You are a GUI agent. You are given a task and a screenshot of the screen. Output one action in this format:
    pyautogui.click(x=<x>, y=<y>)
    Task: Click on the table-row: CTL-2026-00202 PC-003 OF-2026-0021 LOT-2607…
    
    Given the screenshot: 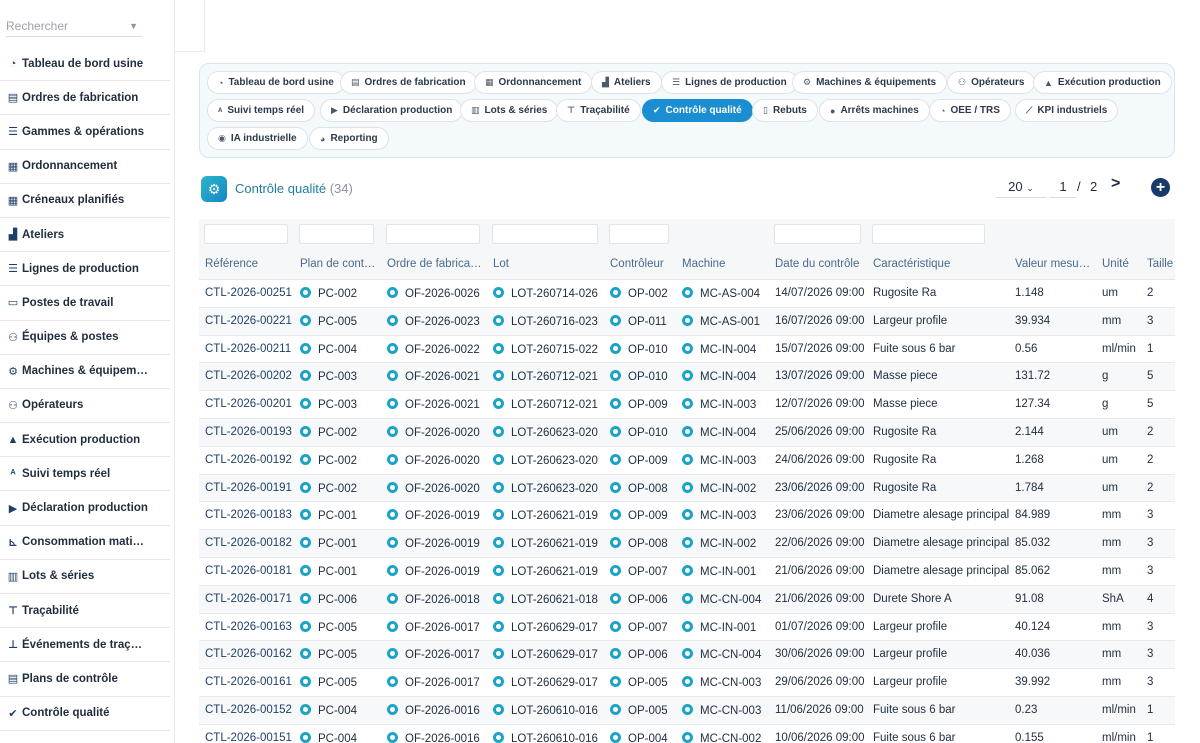 What is the action you would take?
    pyautogui.click(x=687, y=377)
    